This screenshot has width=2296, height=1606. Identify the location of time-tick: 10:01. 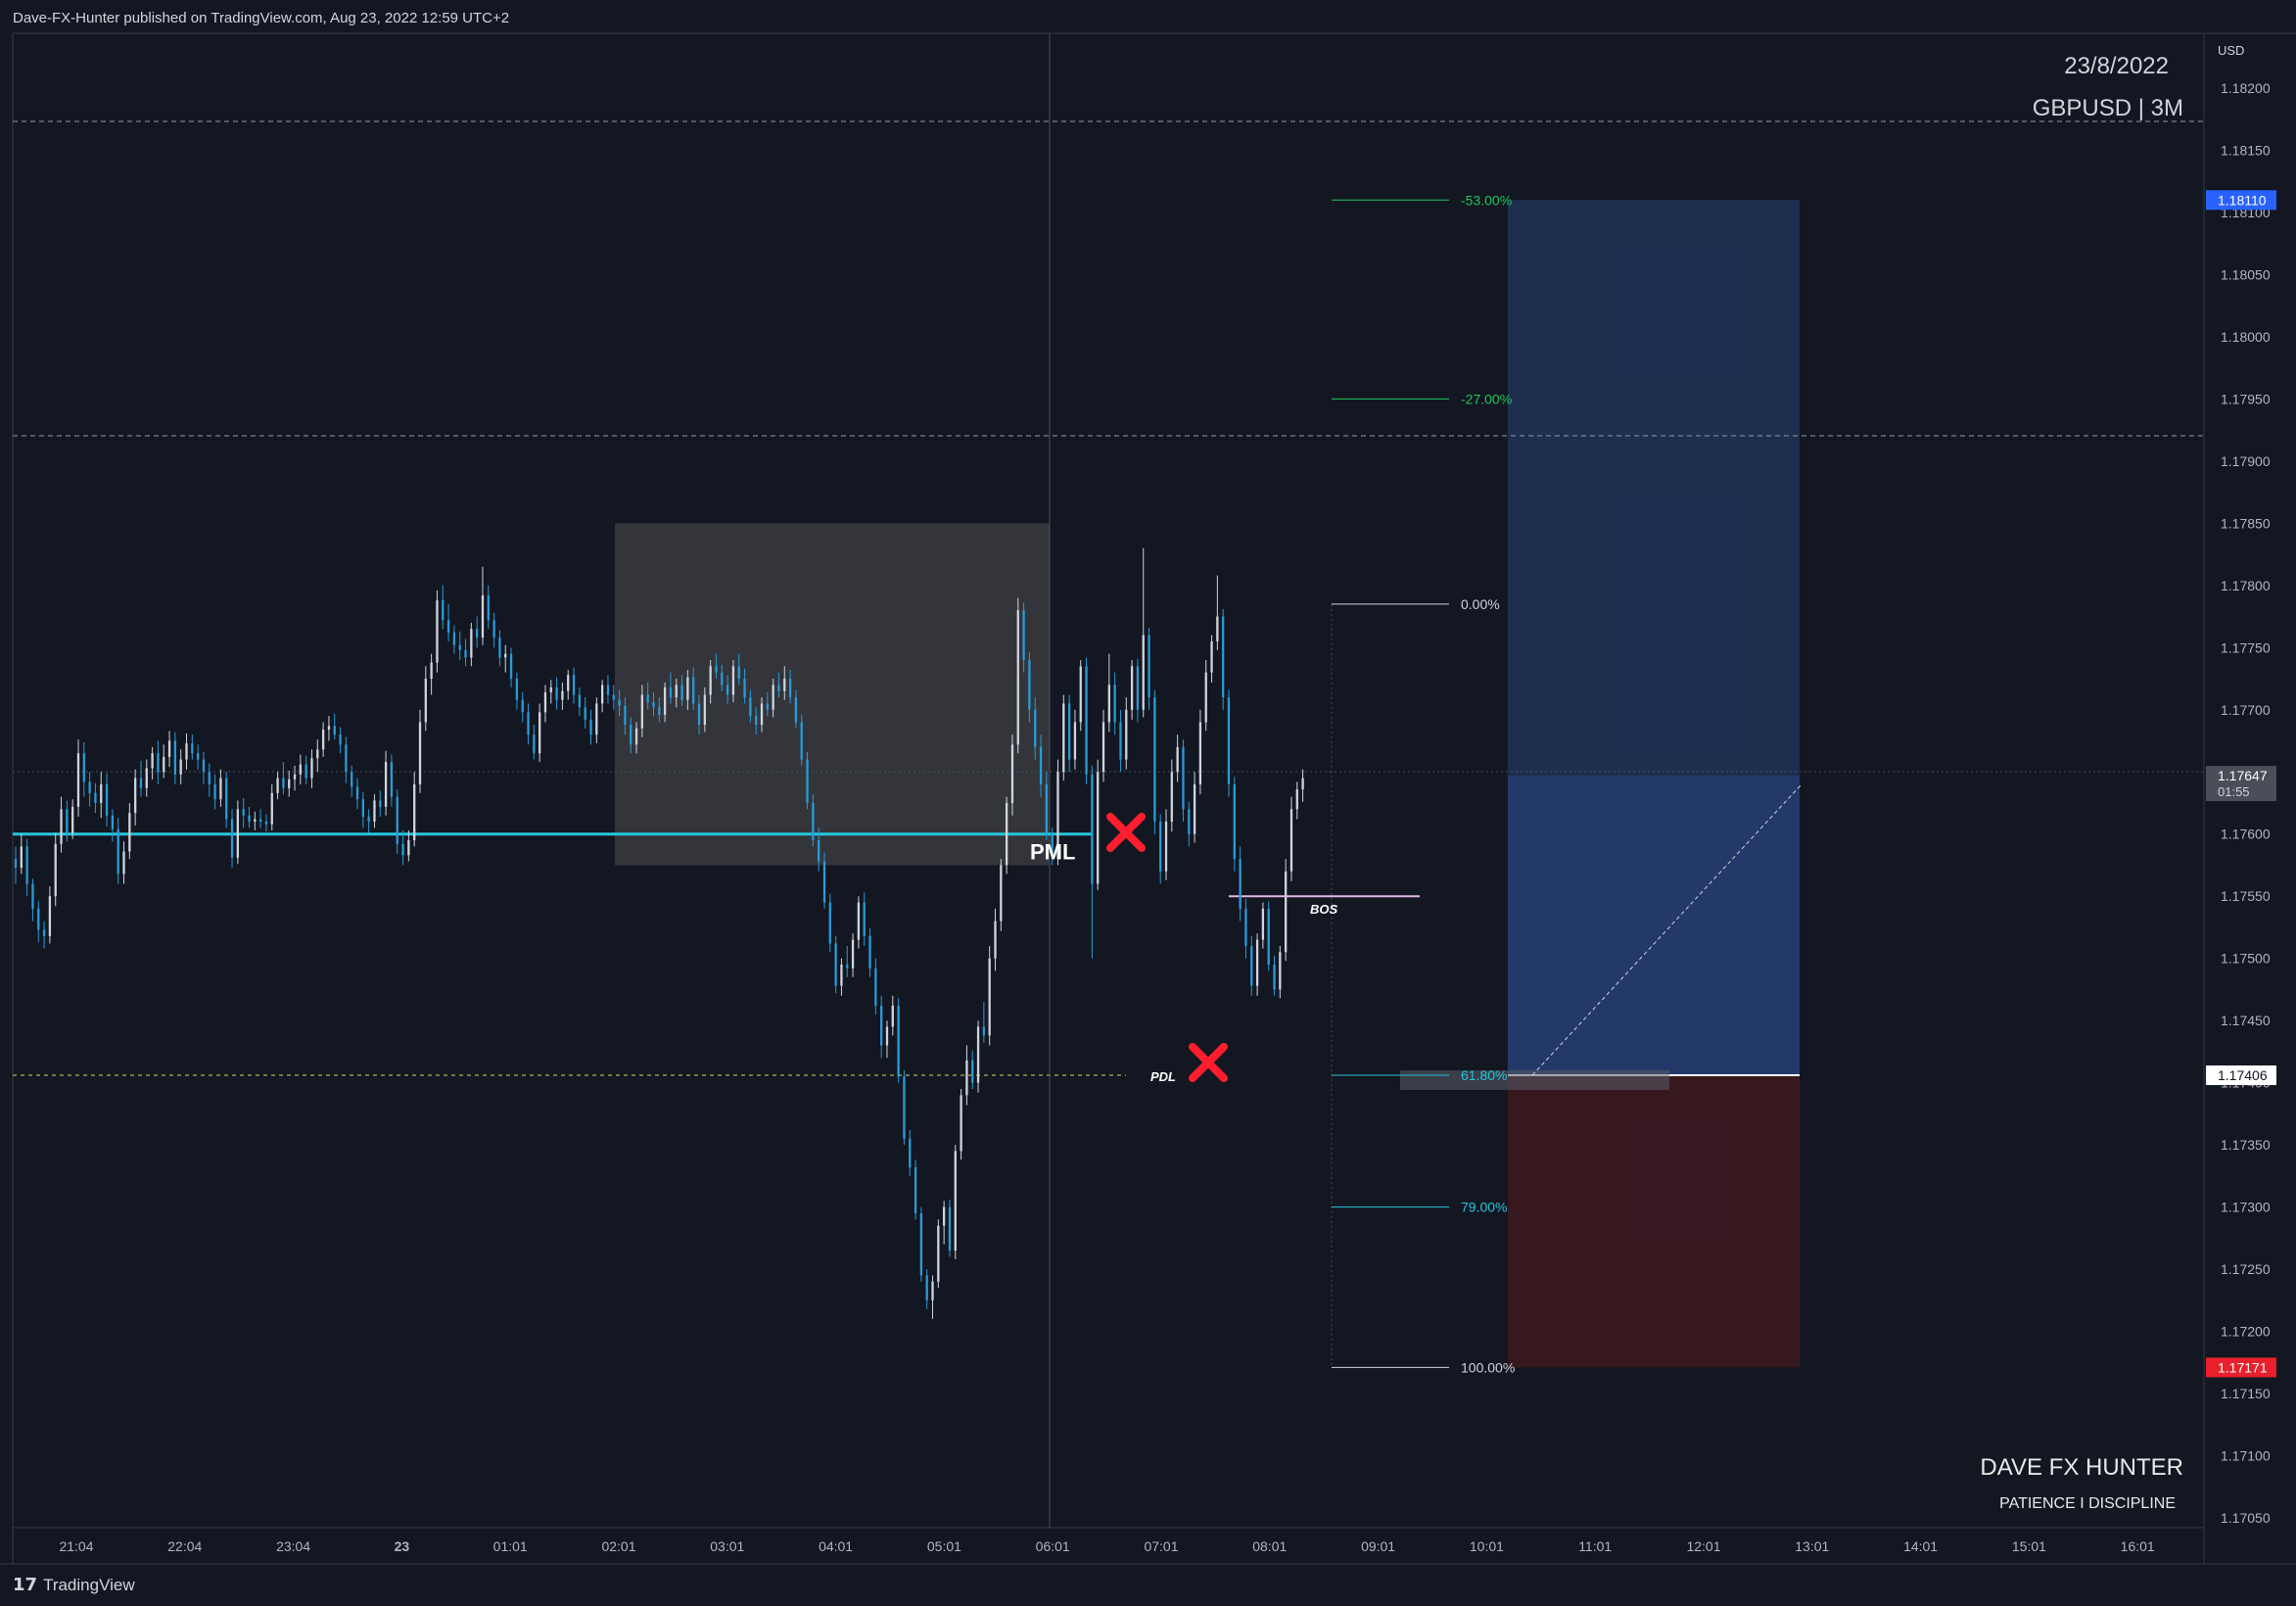
(1487, 1546).